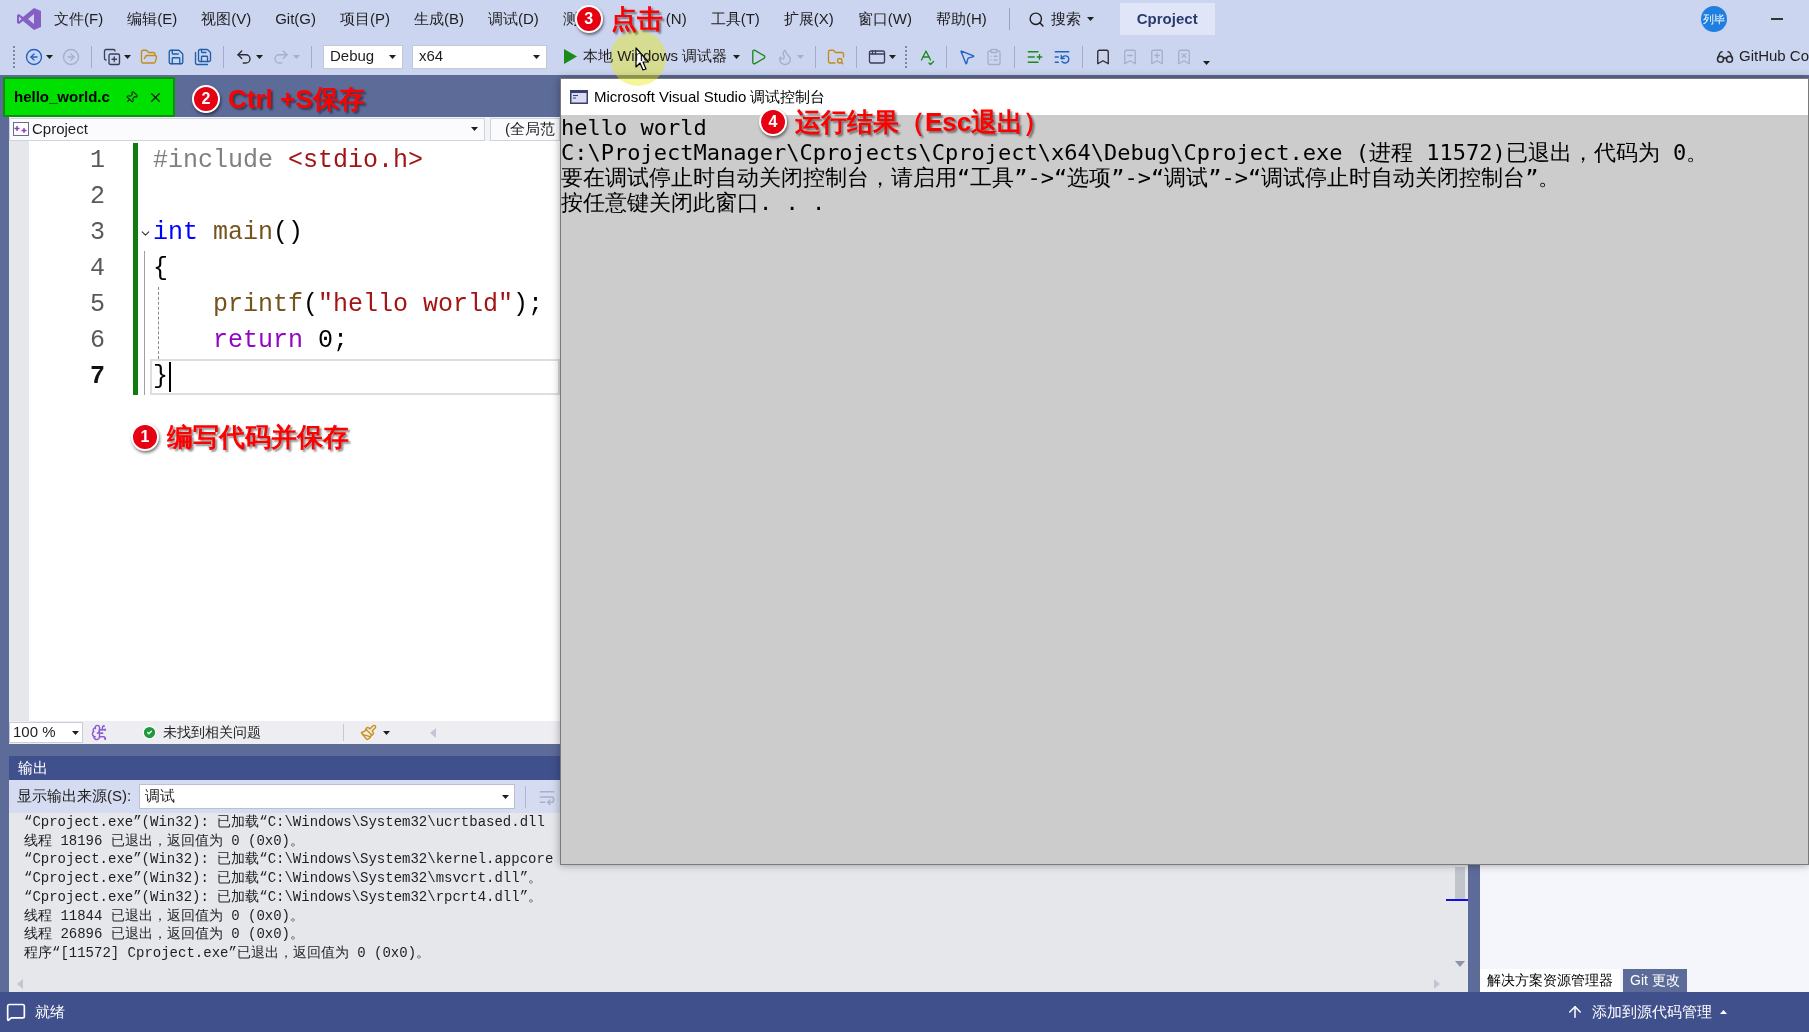  I want to click on output-line: 线程 11844 已退出，返回值为 0 (0x0)。, so click(164, 916).